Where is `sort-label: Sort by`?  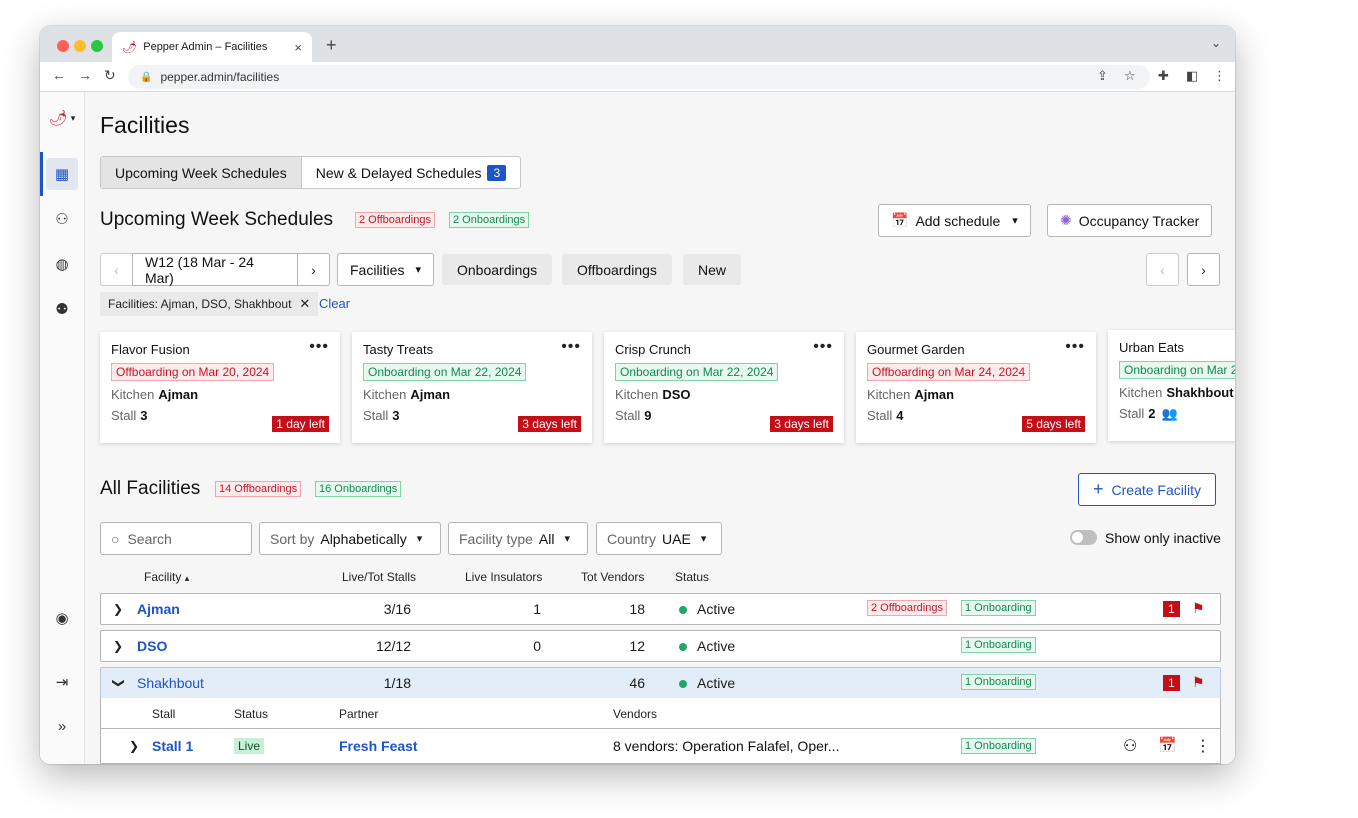
sort-label: Sort by is located at coordinates (292, 538).